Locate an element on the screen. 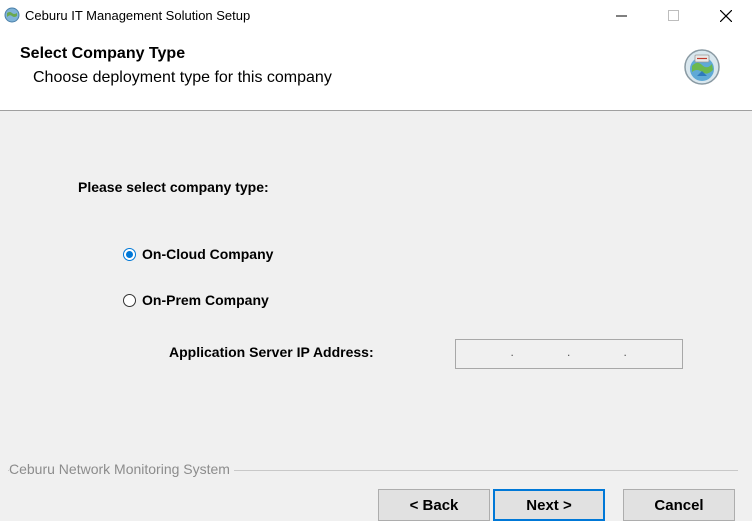  back-button: < Back is located at coordinates (434, 505).